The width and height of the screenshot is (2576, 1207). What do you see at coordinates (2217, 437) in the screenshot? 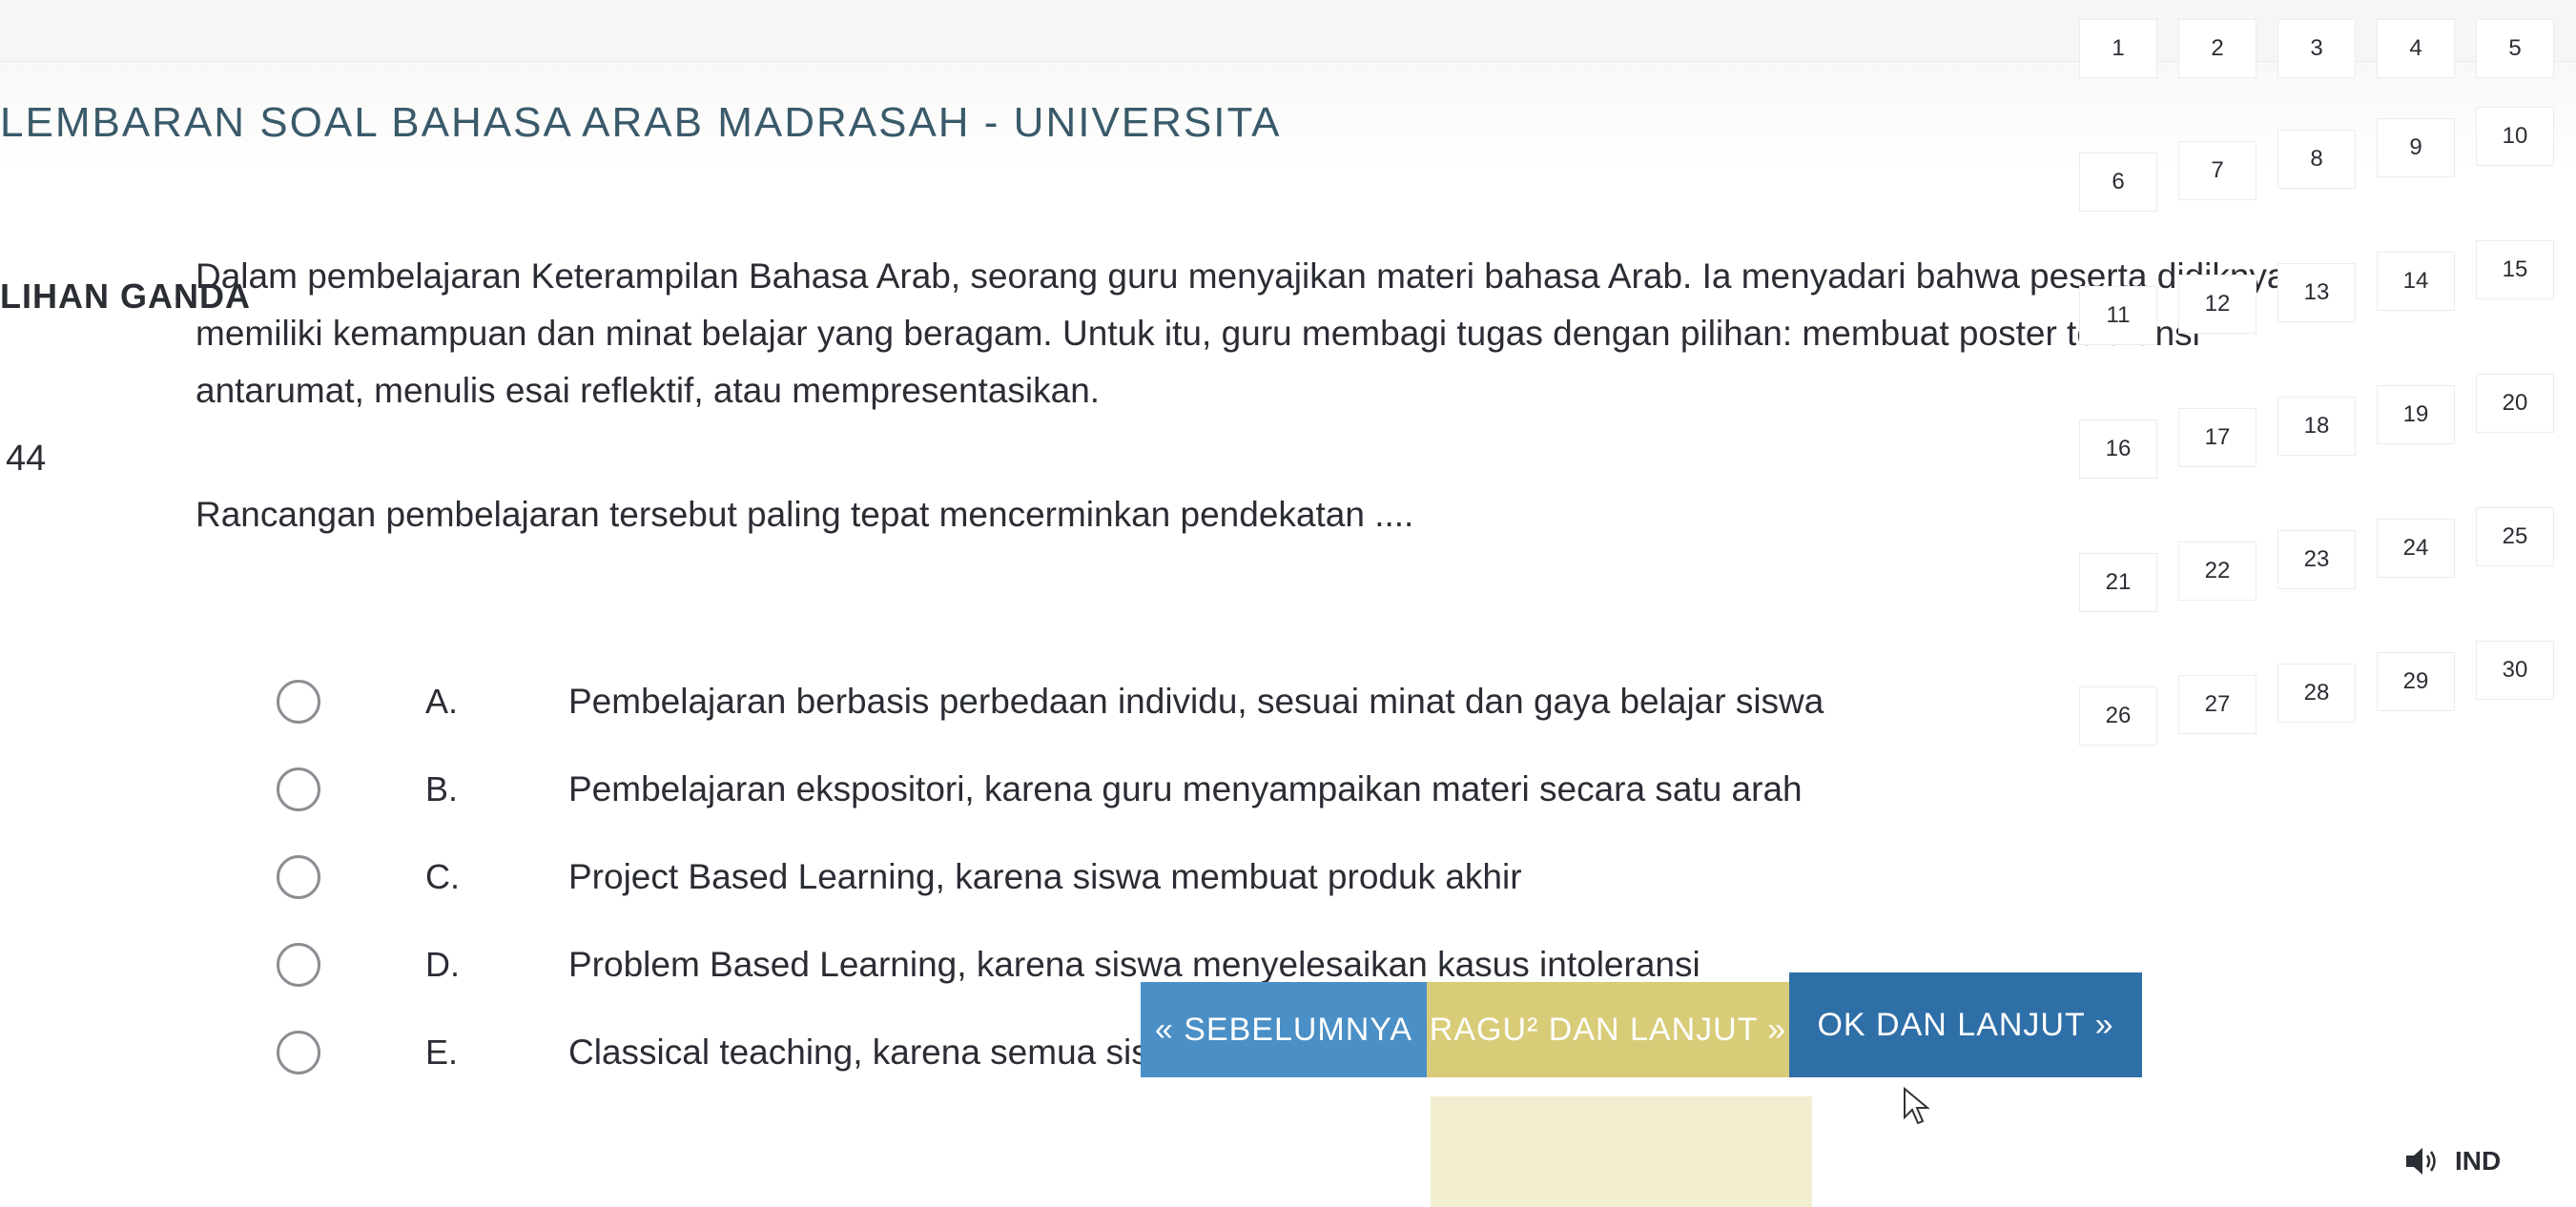
I see `question-number-cell: 17` at bounding box center [2217, 437].